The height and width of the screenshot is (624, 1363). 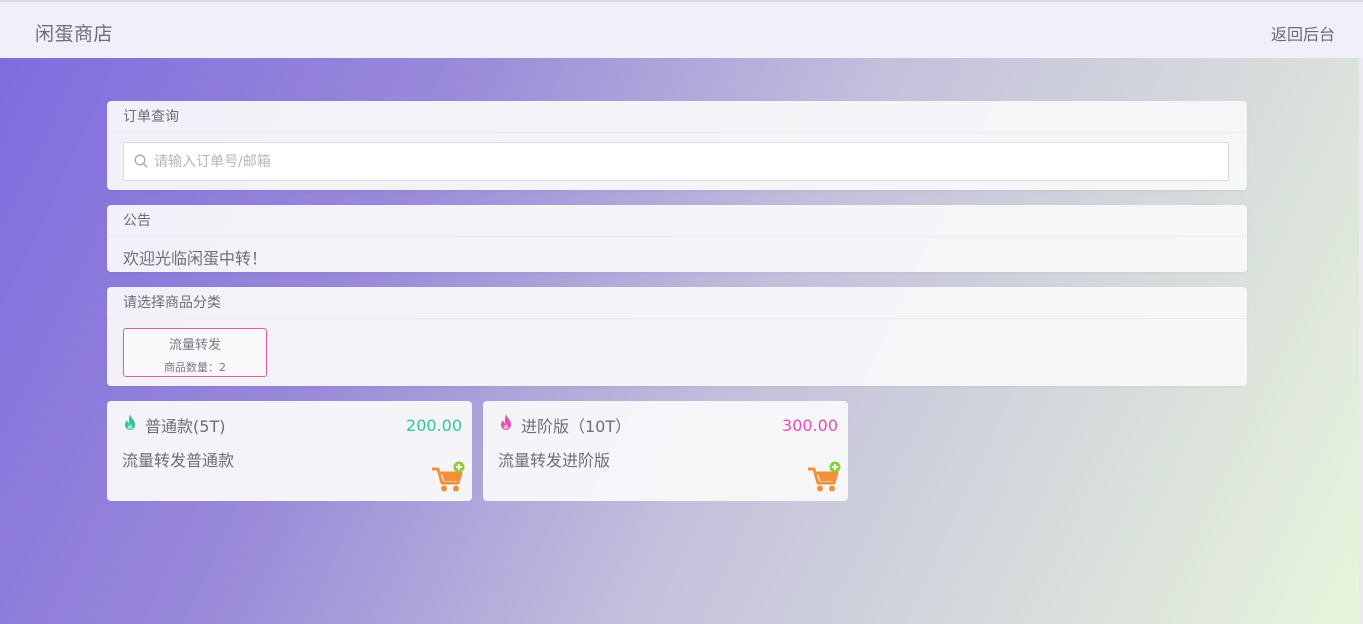 What do you see at coordinates (178, 460) in the screenshot?
I see `product-description: 流量转发普通款` at bounding box center [178, 460].